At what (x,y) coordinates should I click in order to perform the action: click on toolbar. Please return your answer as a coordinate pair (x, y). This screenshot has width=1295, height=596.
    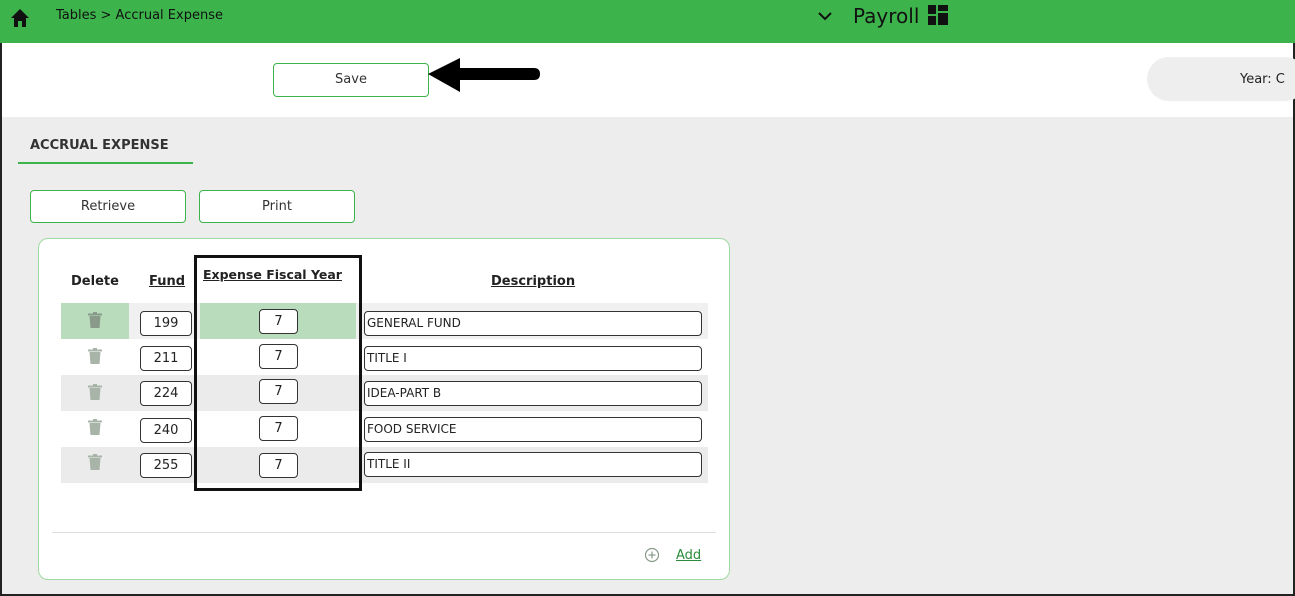
    Looking at the image, I should click on (647, 80).